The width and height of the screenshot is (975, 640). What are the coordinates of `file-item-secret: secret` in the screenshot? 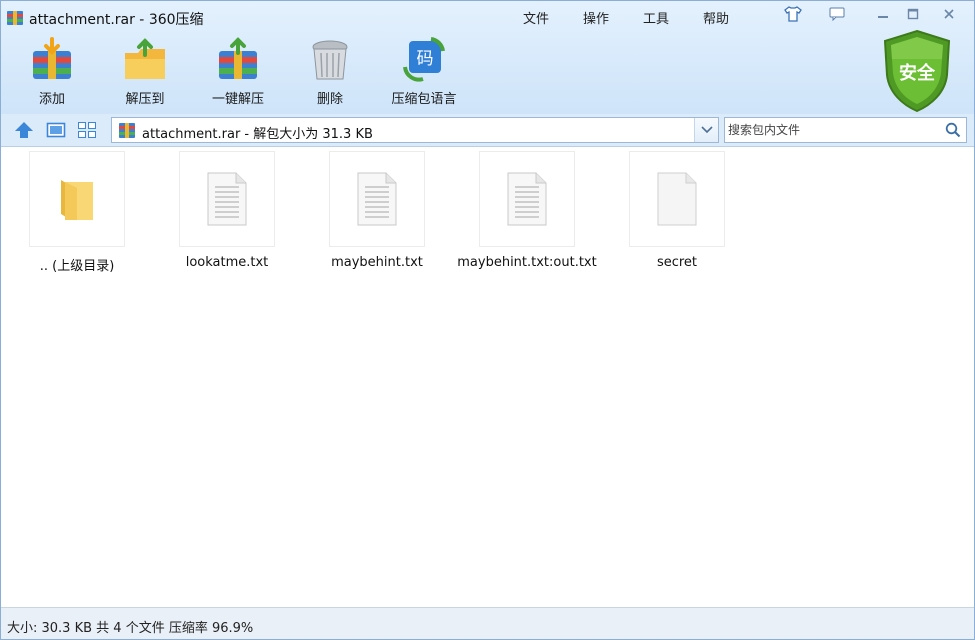 It's located at (677, 210).